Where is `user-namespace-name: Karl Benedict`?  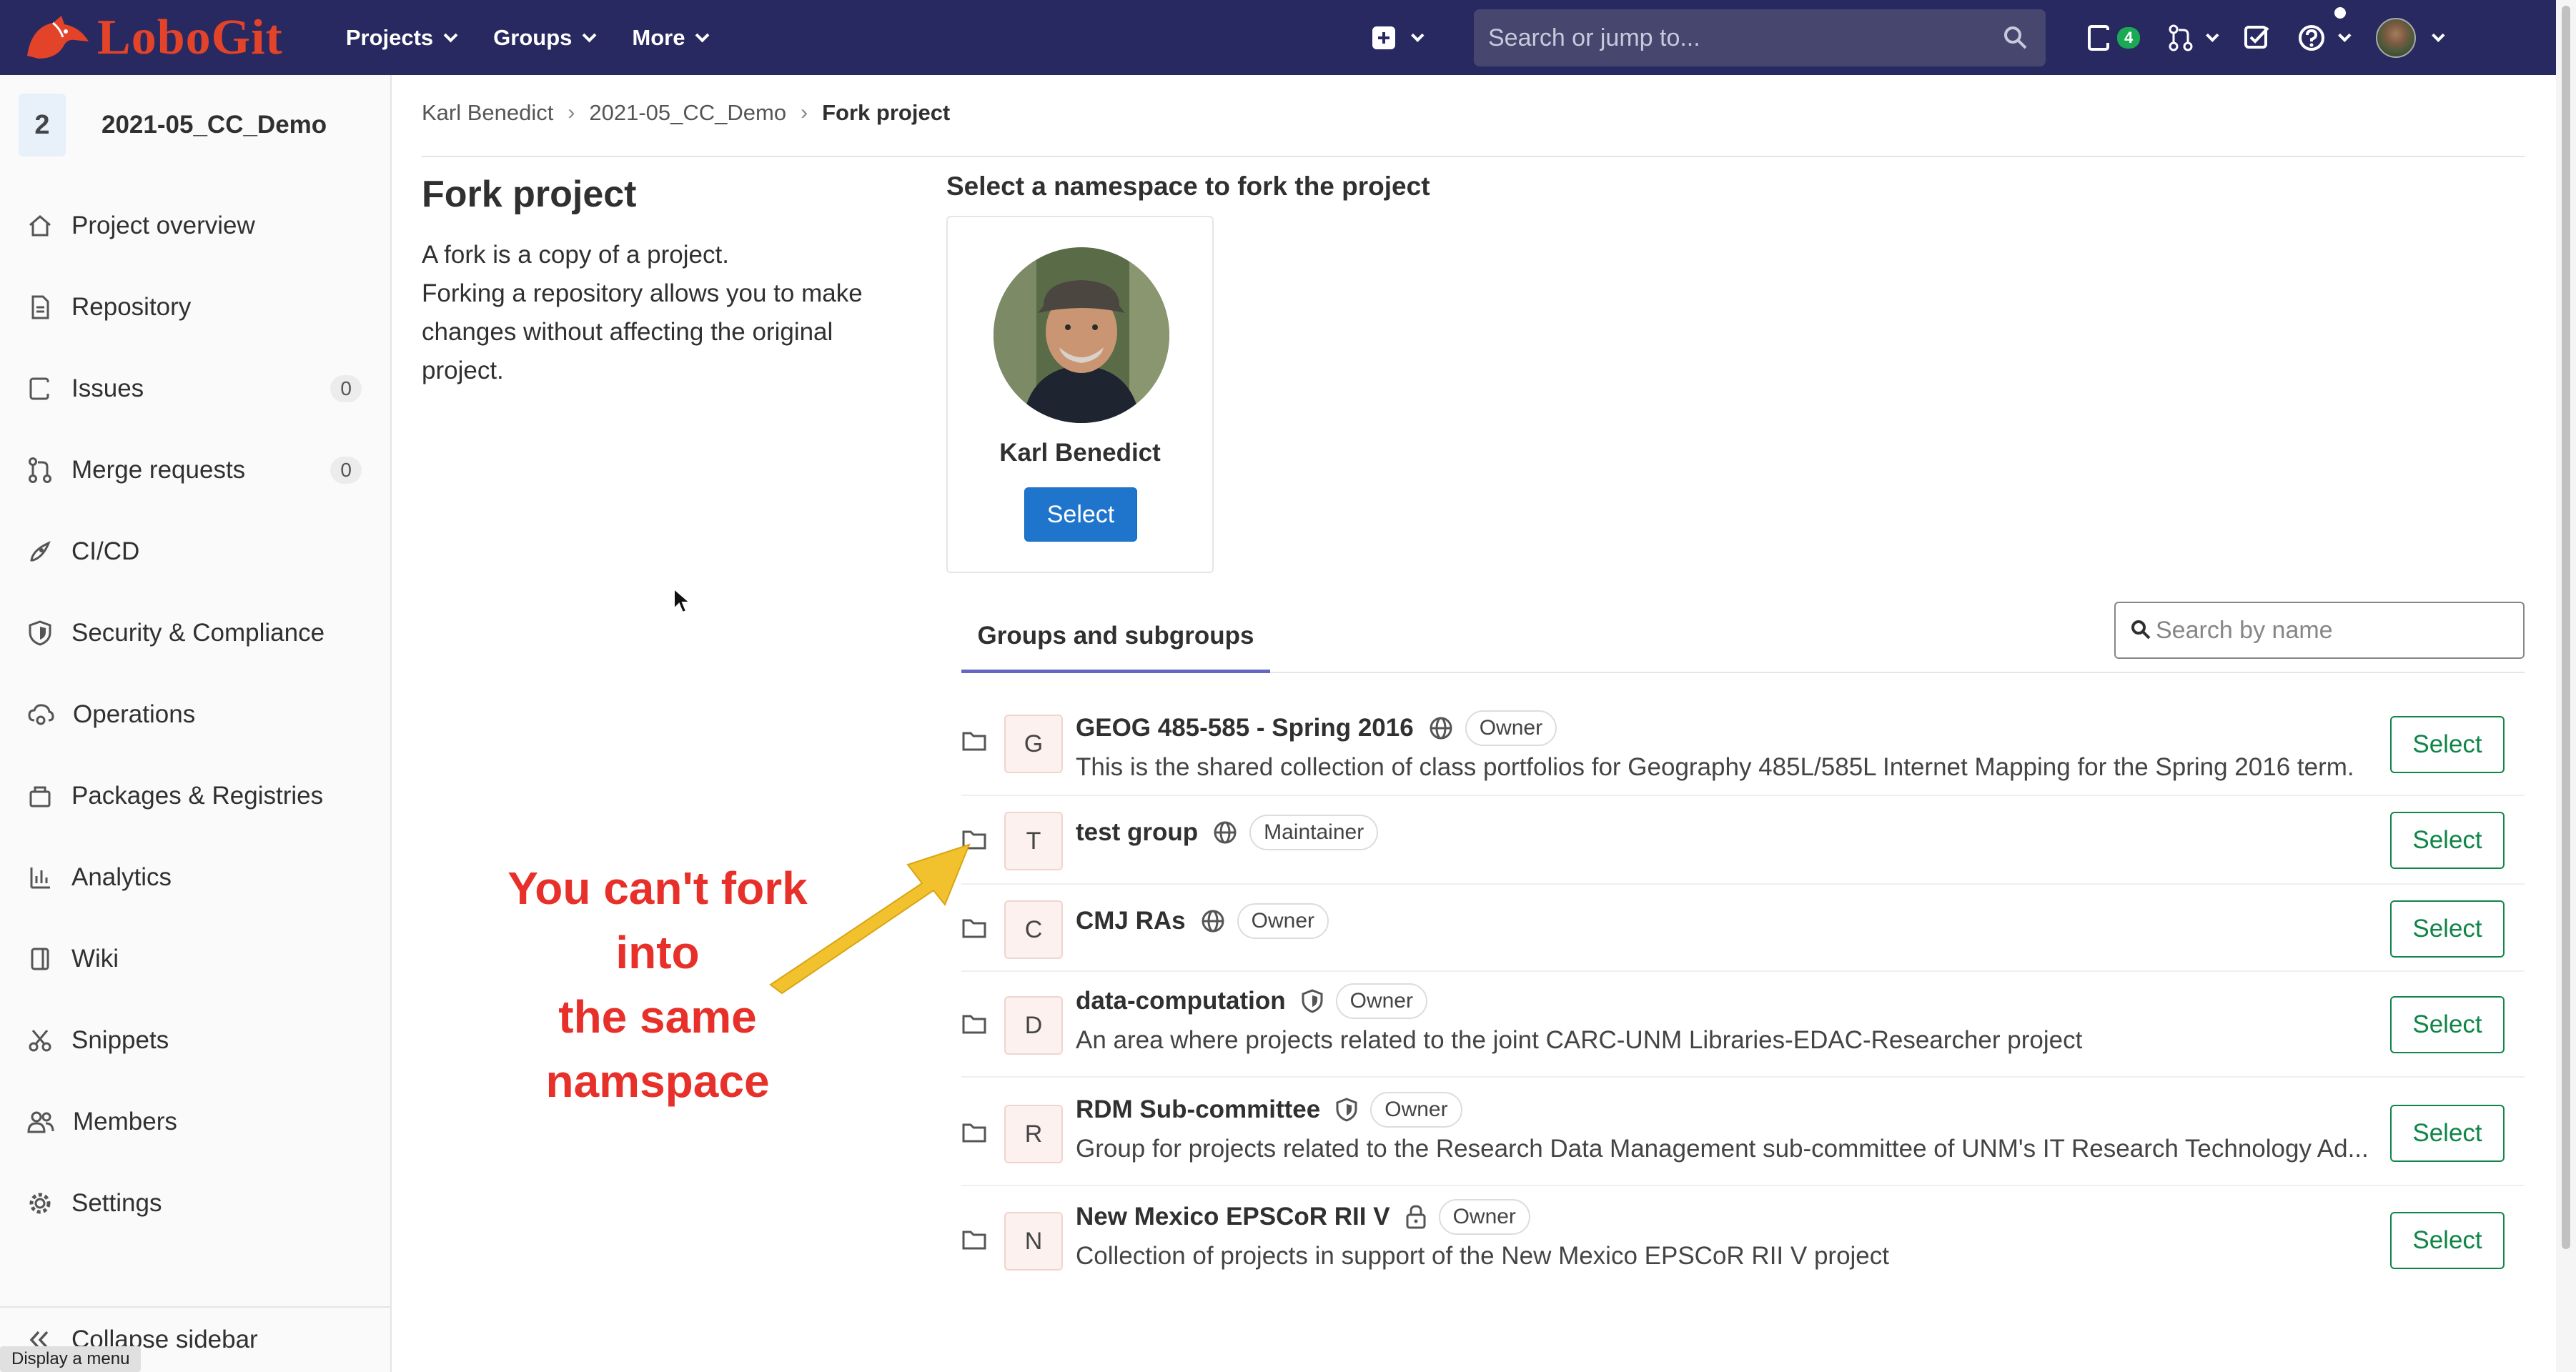 user-namespace-name: Karl Benedict is located at coordinates (1080, 453).